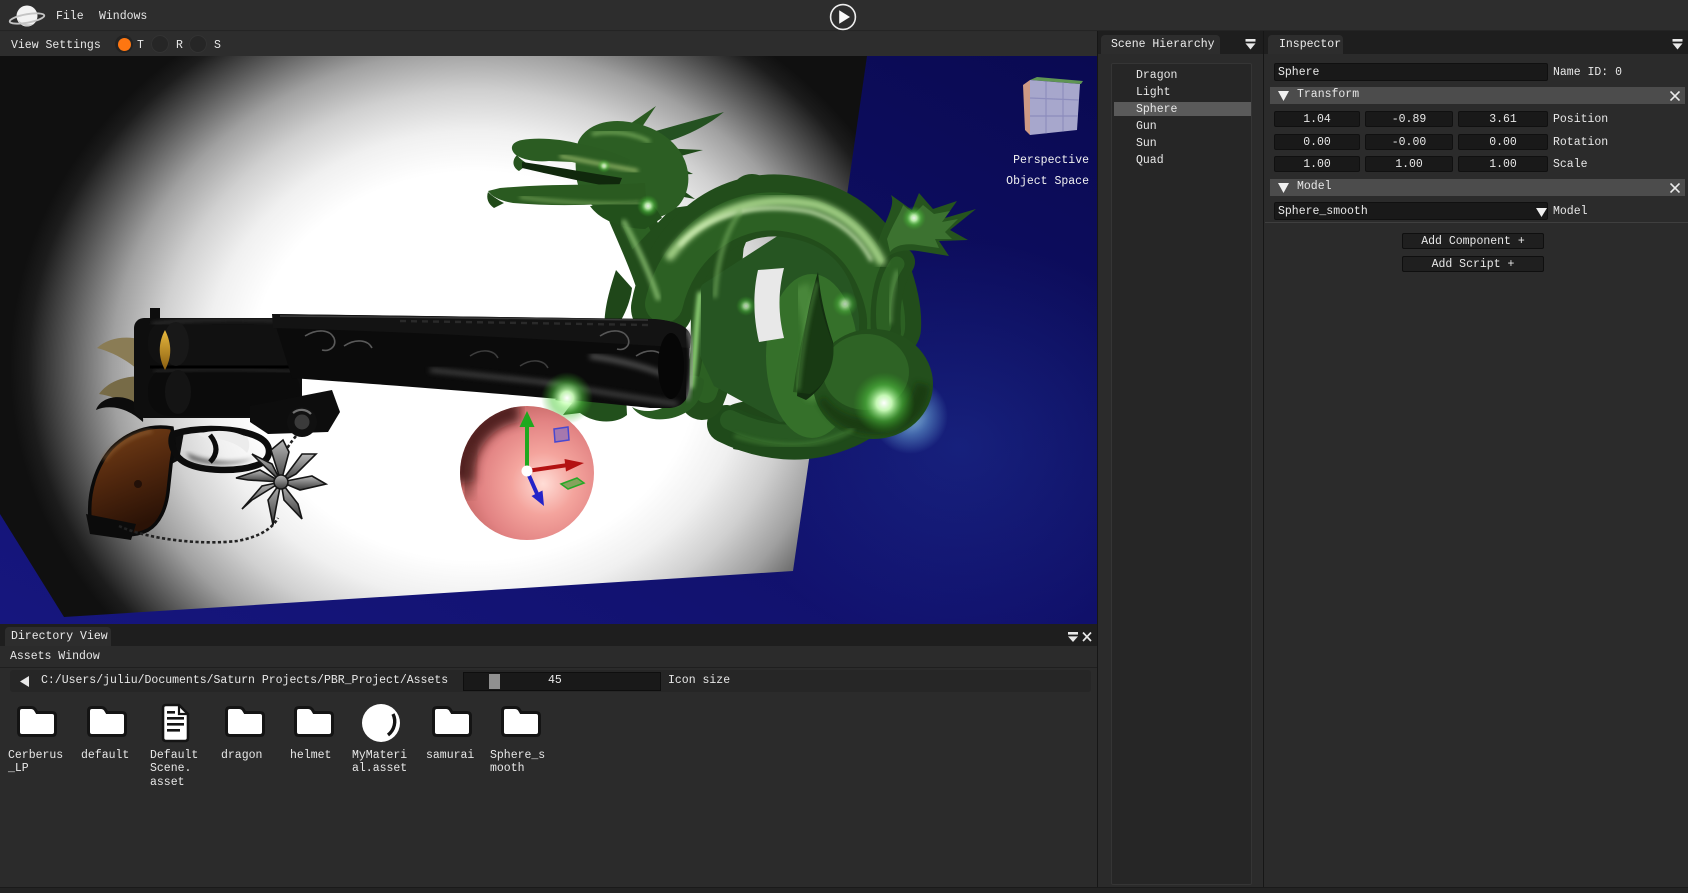  I want to click on svg-text: Perspective, so click(1051, 160).